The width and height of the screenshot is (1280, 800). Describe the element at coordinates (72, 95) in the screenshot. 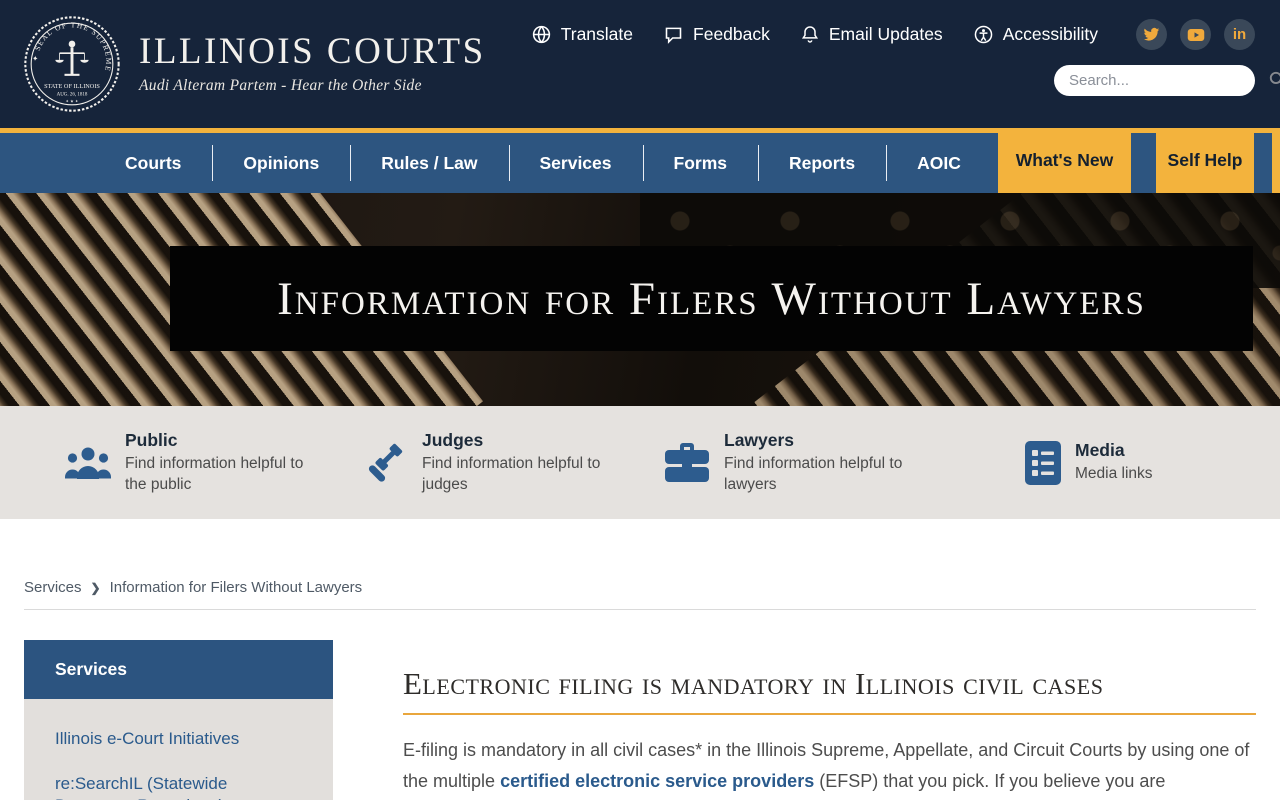

I see `seal-date-text: AUG. 26, 1818` at that location.